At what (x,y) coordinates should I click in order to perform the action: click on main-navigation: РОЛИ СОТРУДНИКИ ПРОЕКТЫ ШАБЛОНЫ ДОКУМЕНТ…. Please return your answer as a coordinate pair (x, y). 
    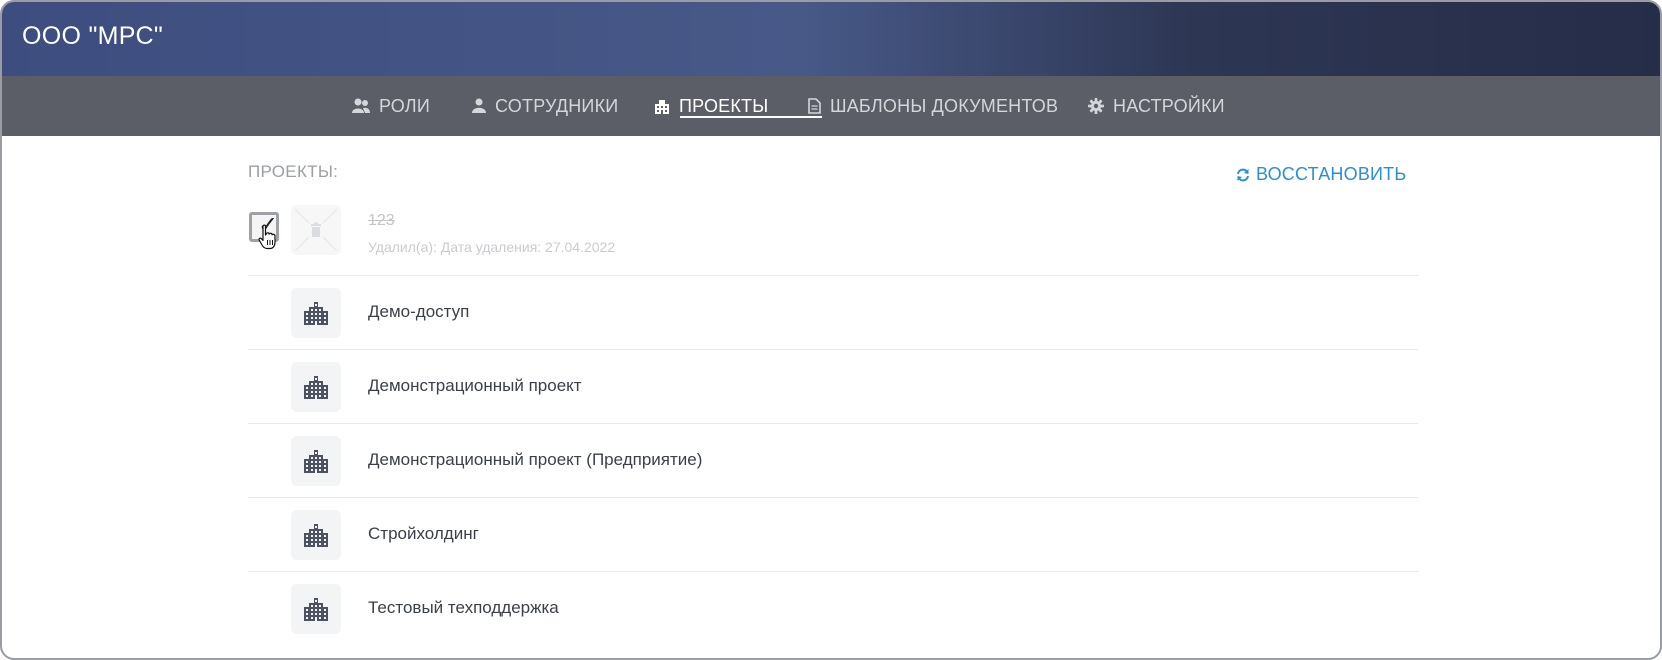
    Looking at the image, I should click on (831, 106).